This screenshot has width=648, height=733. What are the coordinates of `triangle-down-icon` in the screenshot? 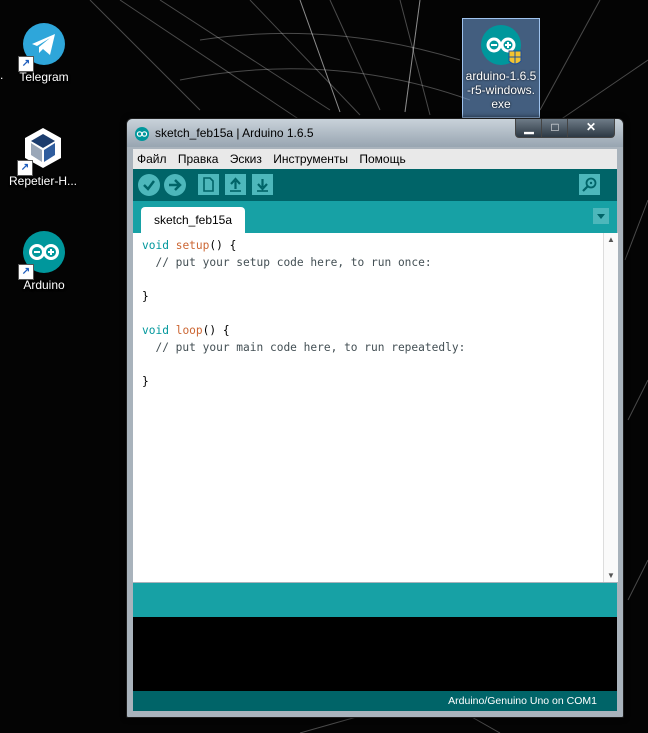 It's located at (601, 216).